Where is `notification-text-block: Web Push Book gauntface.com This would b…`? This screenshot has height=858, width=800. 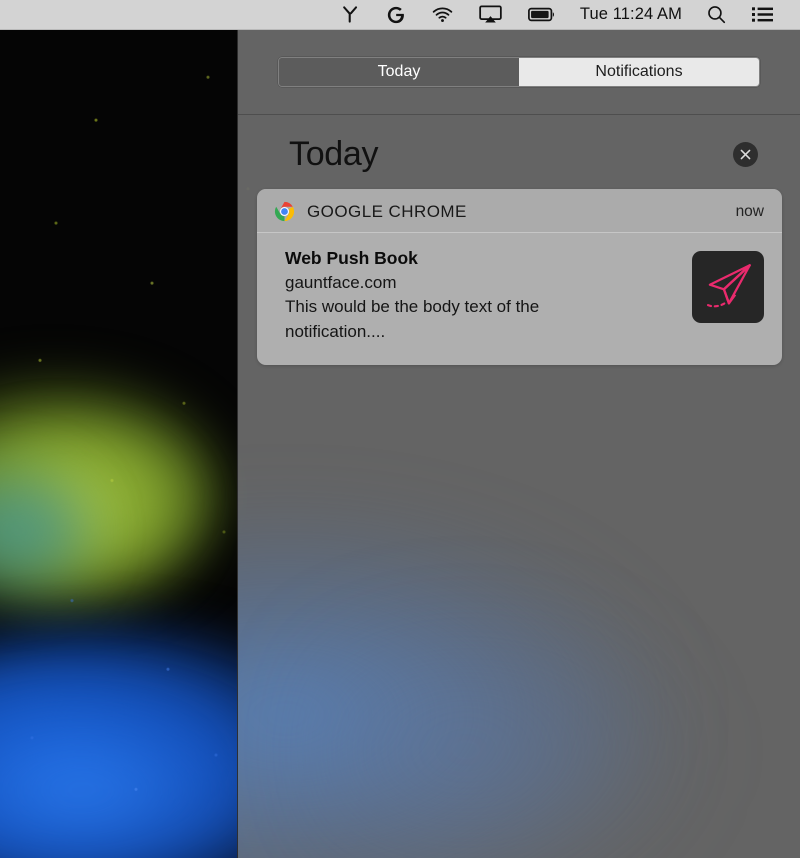
notification-text-block: Web Push Book gauntface.com This would b… is located at coordinates (481, 296).